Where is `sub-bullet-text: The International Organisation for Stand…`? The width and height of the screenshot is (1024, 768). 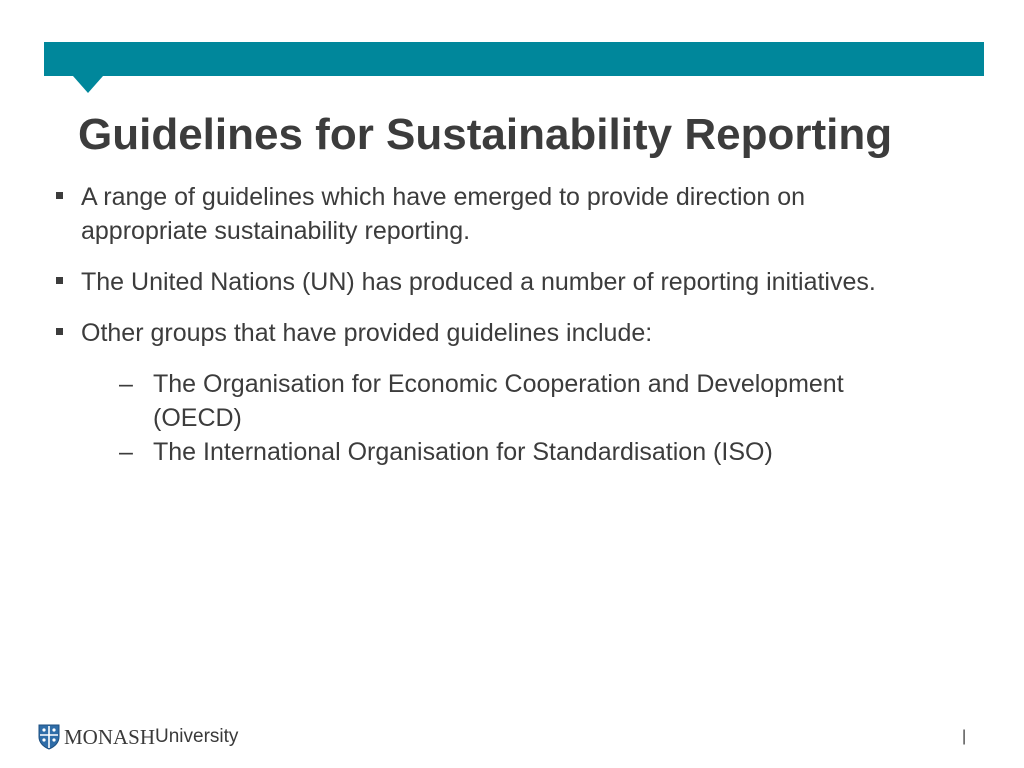
sub-bullet-text: The International Organisation for Stand… is located at coordinates (463, 452).